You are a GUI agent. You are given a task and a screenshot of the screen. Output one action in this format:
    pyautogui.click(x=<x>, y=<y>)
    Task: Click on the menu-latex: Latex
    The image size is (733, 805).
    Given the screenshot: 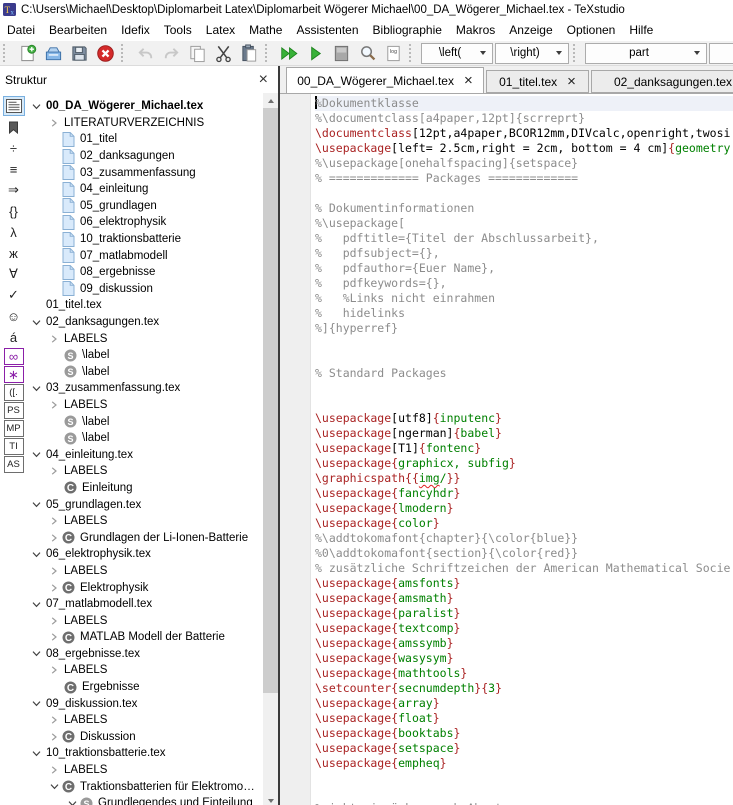 What is the action you would take?
    pyautogui.click(x=220, y=30)
    